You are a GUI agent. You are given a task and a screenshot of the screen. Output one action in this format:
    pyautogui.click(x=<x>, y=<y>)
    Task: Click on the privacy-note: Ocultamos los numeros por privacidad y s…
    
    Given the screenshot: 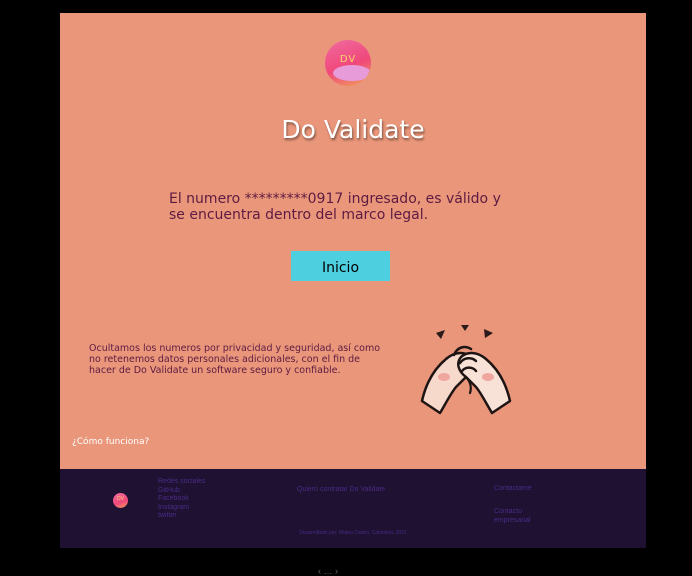 What is the action you would take?
    pyautogui.click(x=235, y=359)
    